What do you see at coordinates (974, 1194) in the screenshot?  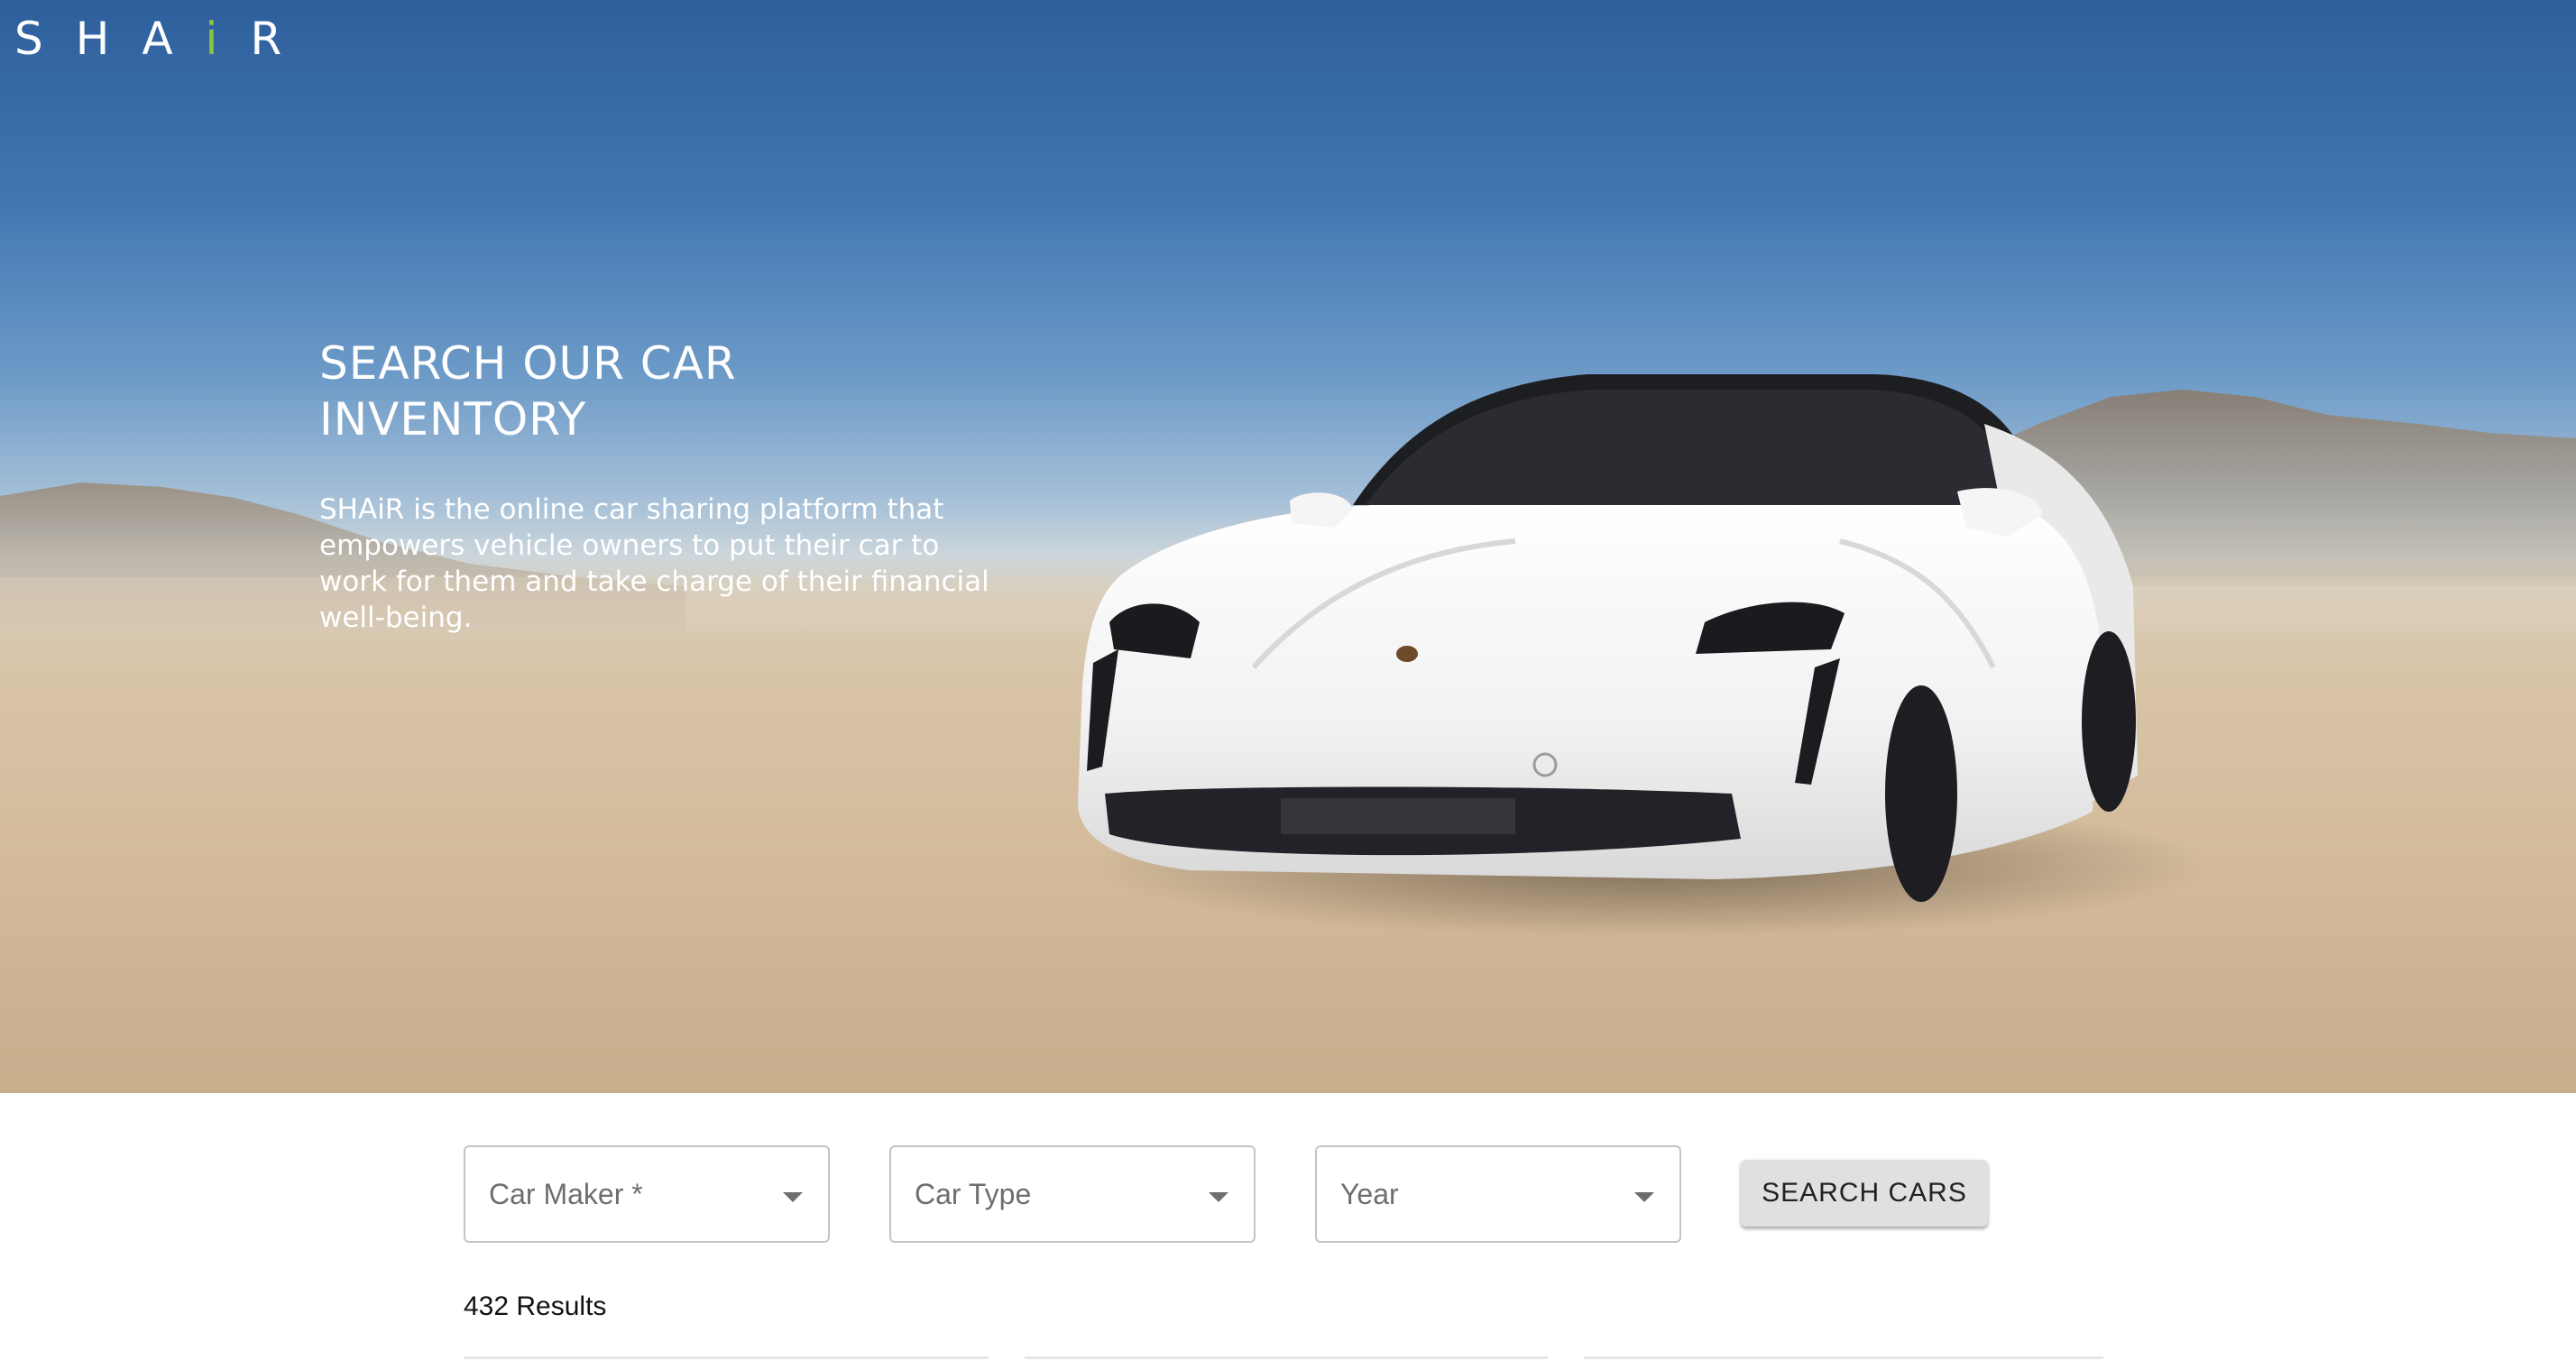 I see `car-type-label: Car Type` at bounding box center [974, 1194].